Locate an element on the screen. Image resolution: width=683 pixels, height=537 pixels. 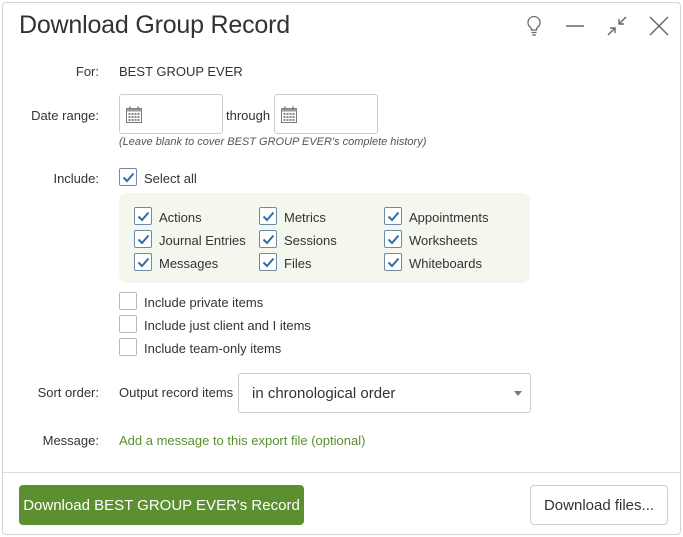
include-label: Include: is located at coordinates (76, 178).